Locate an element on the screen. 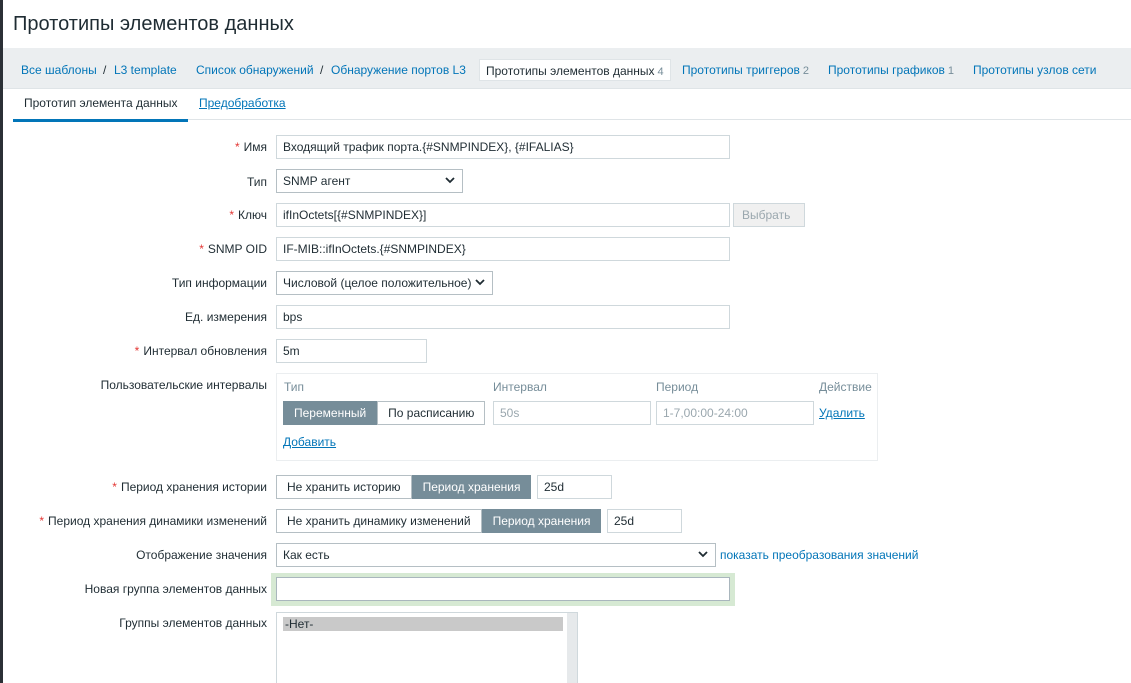  update-interval-label: * Интервал обновления is located at coordinates (200, 351).